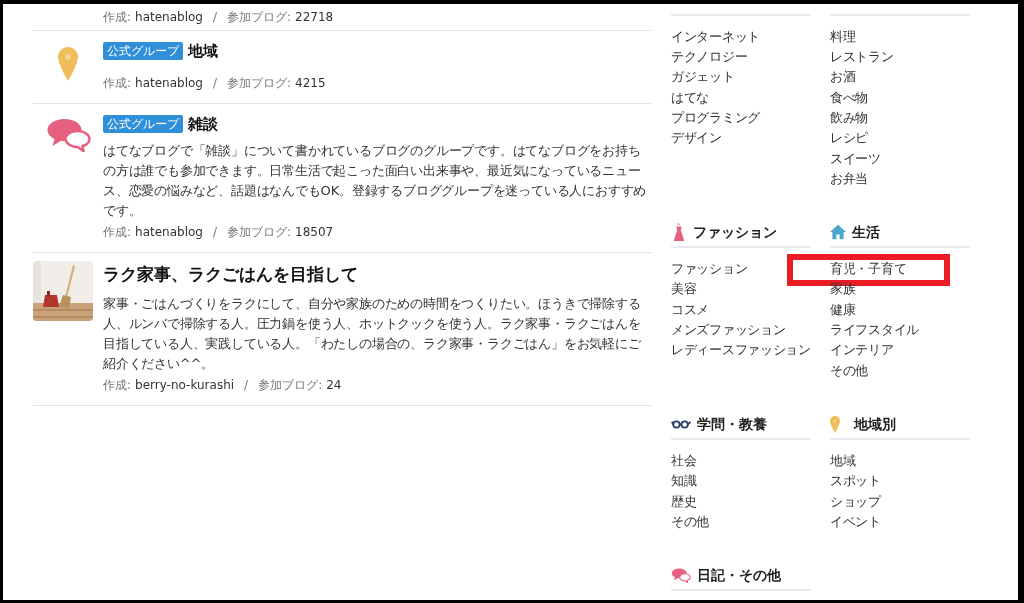 This screenshot has width=1024, height=603. What do you see at coordinates (735, 232) in the screenshot?
I see `category-heading: ファッション` at bounding box center [735, 232].